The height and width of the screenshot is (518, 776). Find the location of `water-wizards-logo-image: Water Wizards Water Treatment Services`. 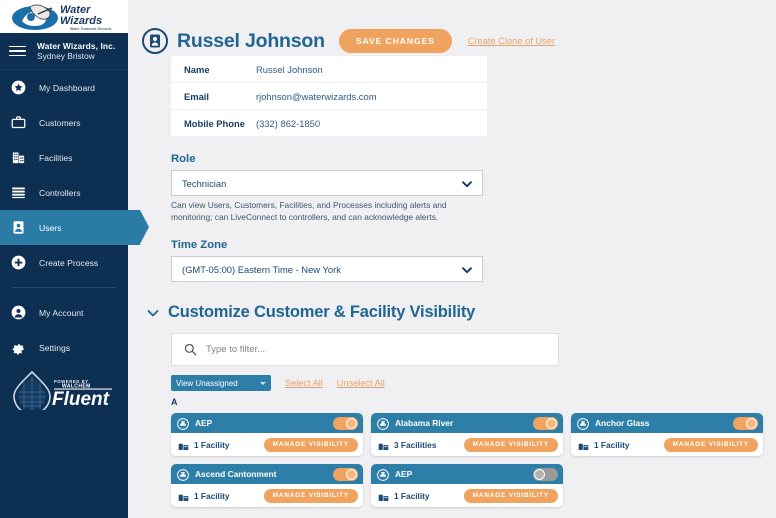

water-wizards-logo-image: Water Wizards Water Treatment Services is located at coordinates (64, 16).